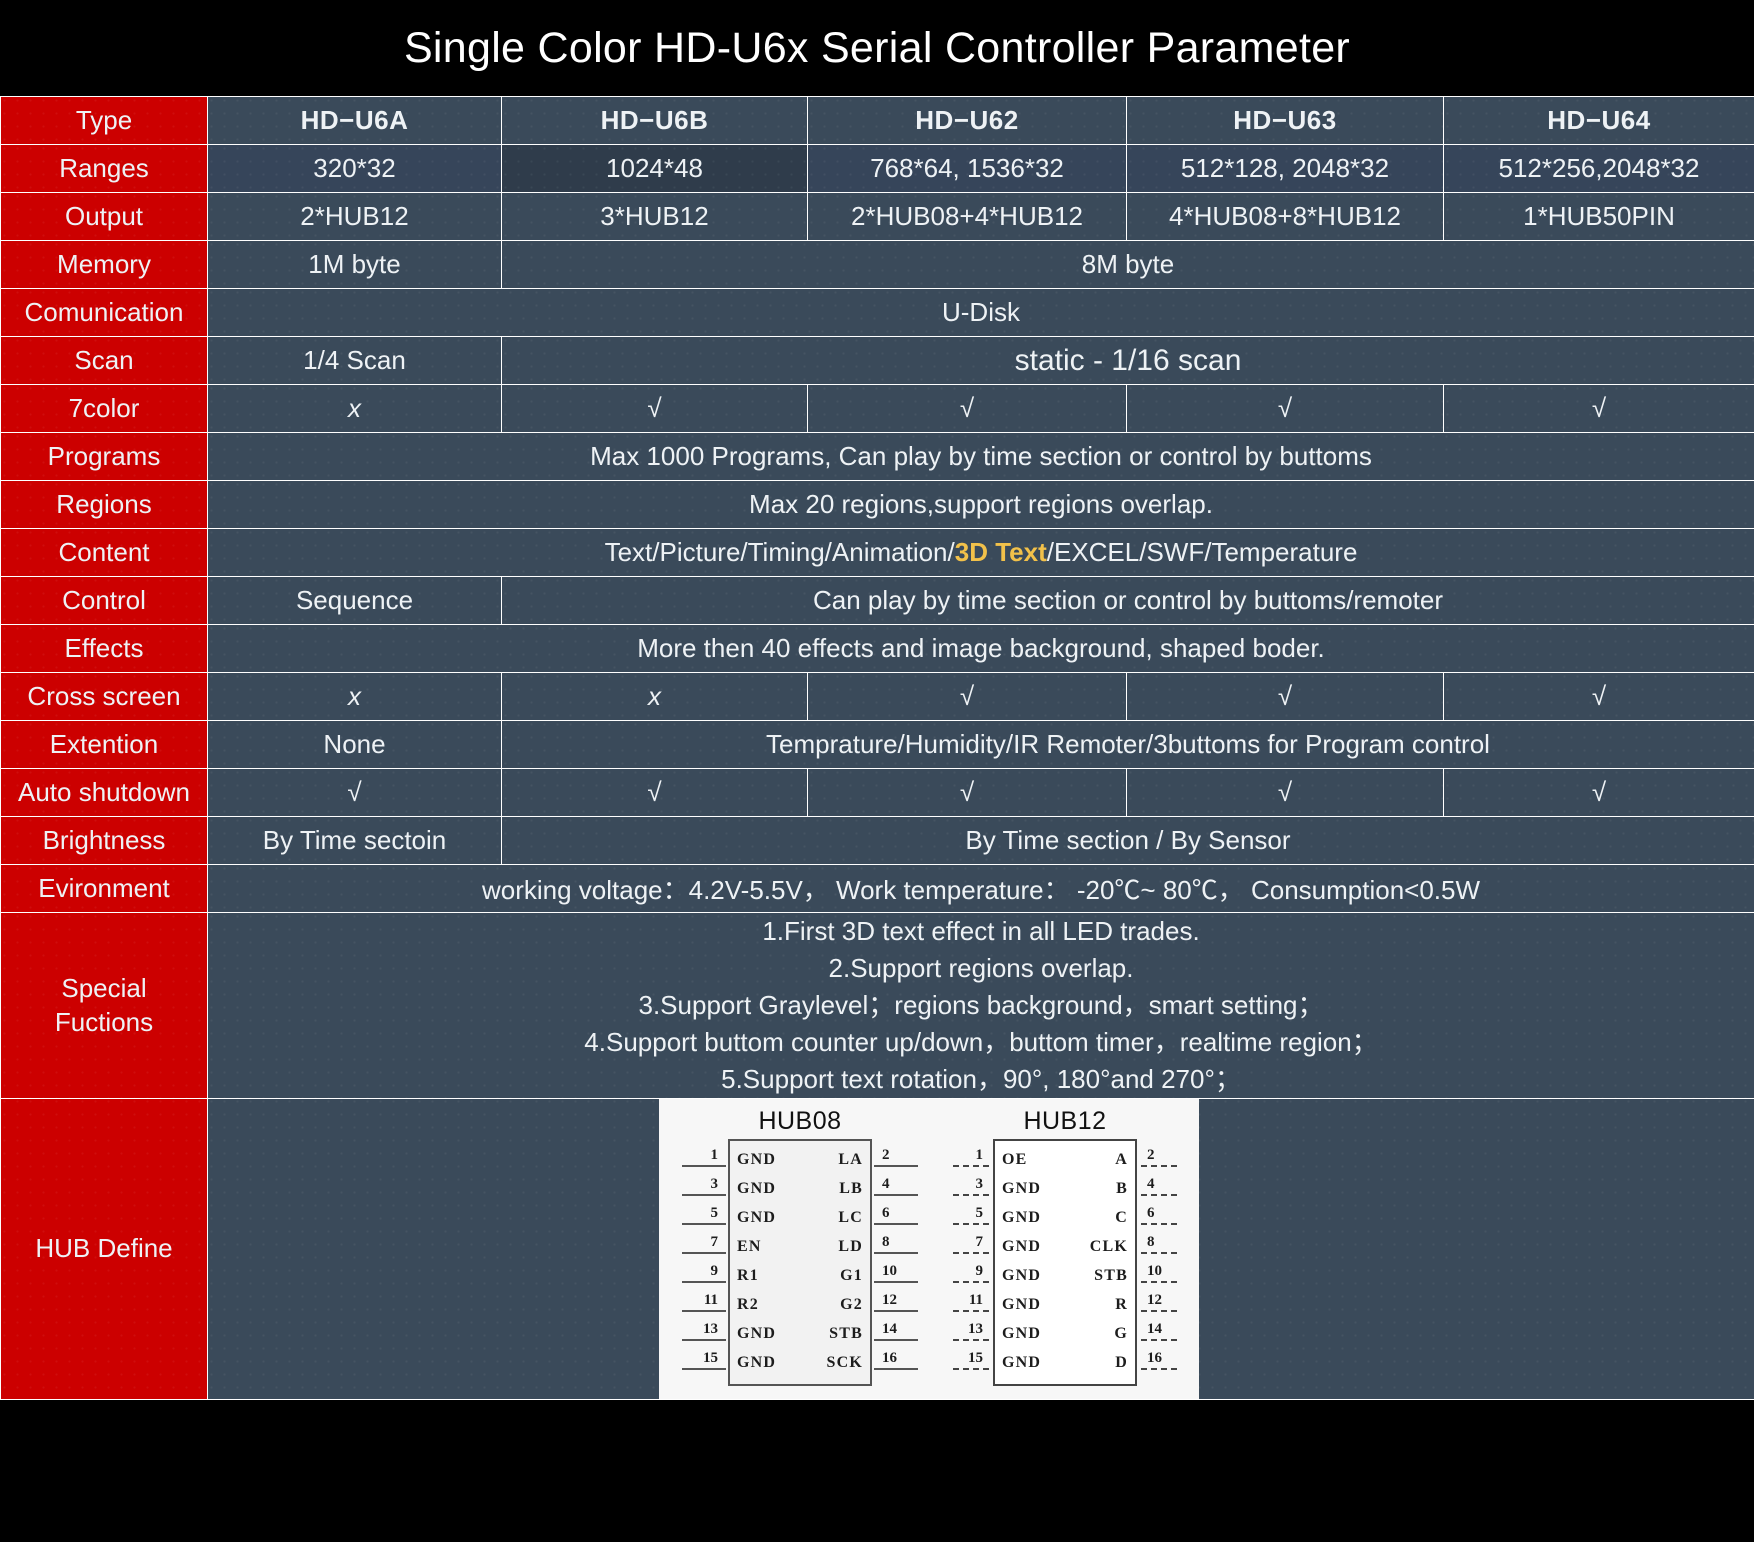 The height and width of the screenshot is (1542, 1754). What do you see at coordinates (757, 1334) in the screenshot?
I see `hub08-pin-name-left: GND` at bounding box center [757, 1334].